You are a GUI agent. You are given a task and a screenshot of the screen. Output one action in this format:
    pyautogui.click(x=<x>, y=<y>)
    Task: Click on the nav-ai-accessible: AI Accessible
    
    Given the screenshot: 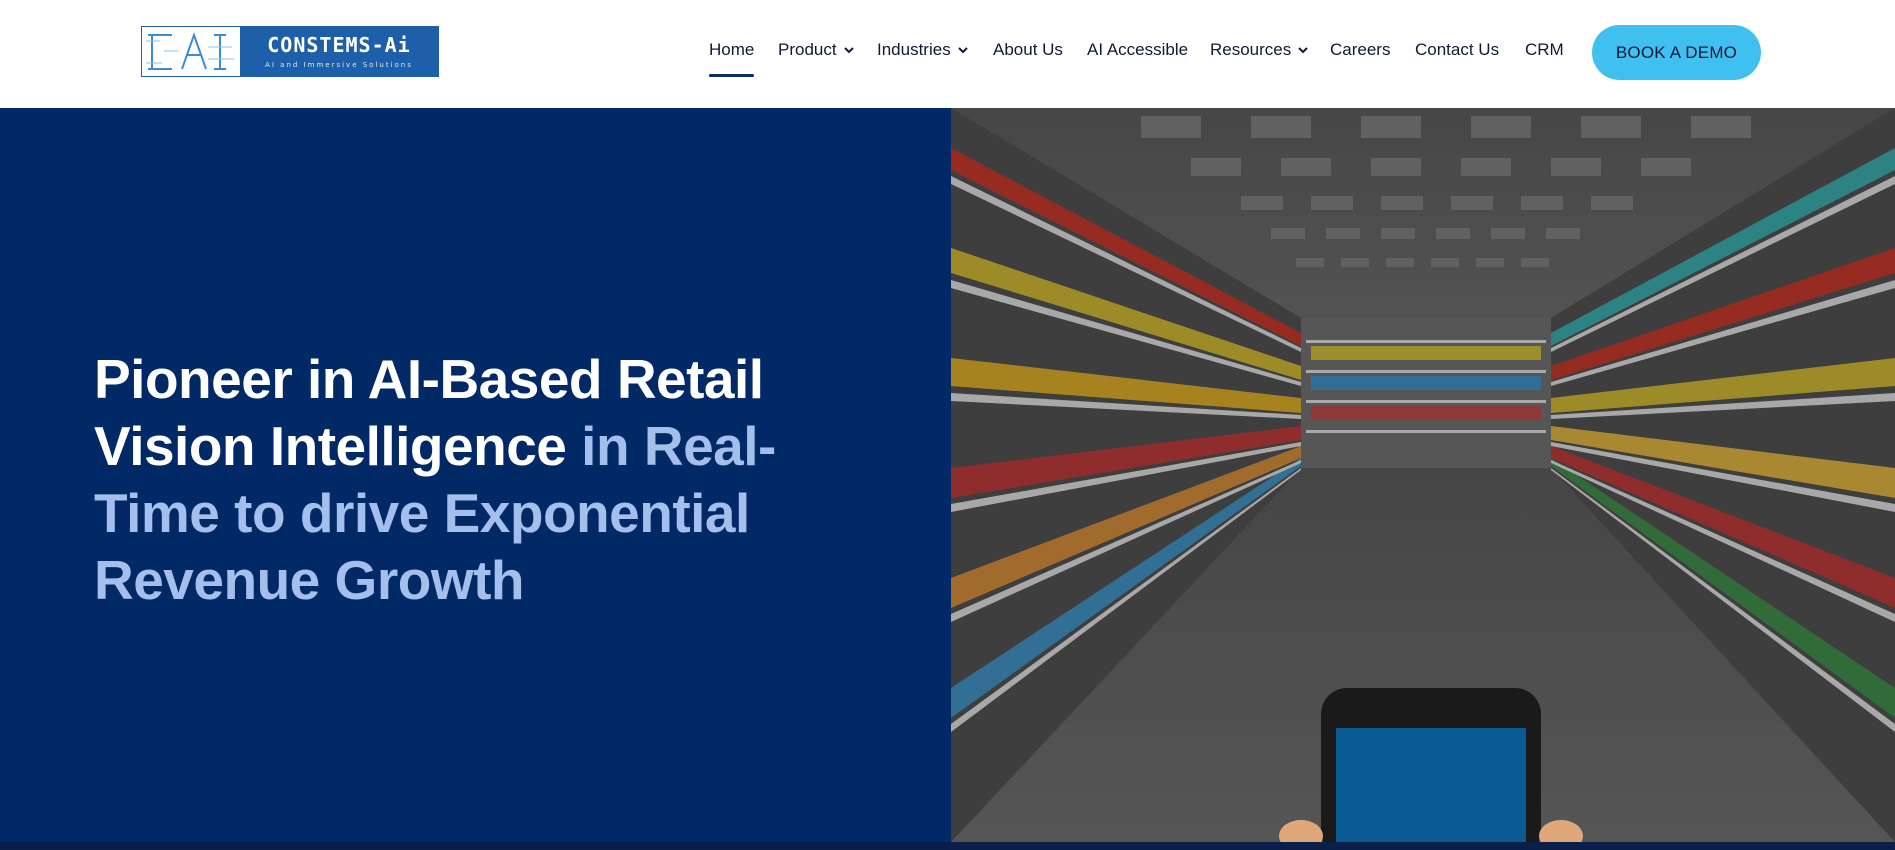 What is the action you would take?
    pyautogui.click(x=1137, y=50)
    